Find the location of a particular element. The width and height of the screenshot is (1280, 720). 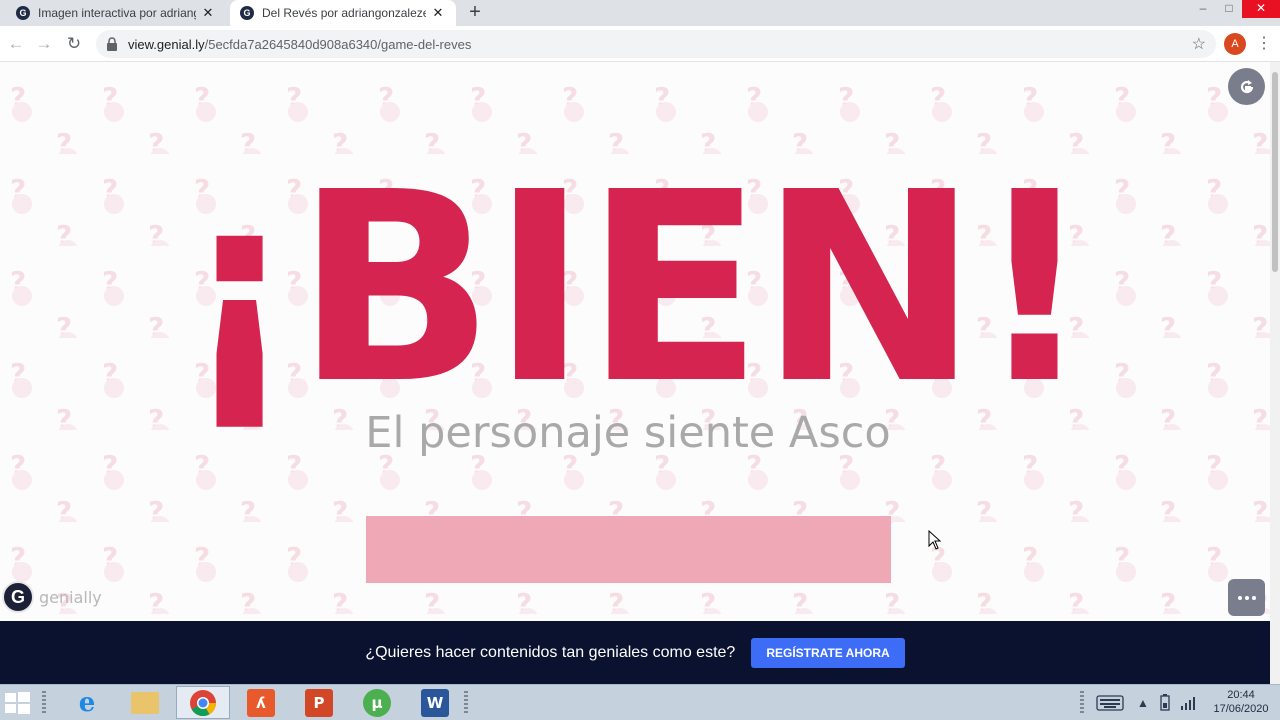

clock-time: 20:44 is located at coordinates (1241, 695).